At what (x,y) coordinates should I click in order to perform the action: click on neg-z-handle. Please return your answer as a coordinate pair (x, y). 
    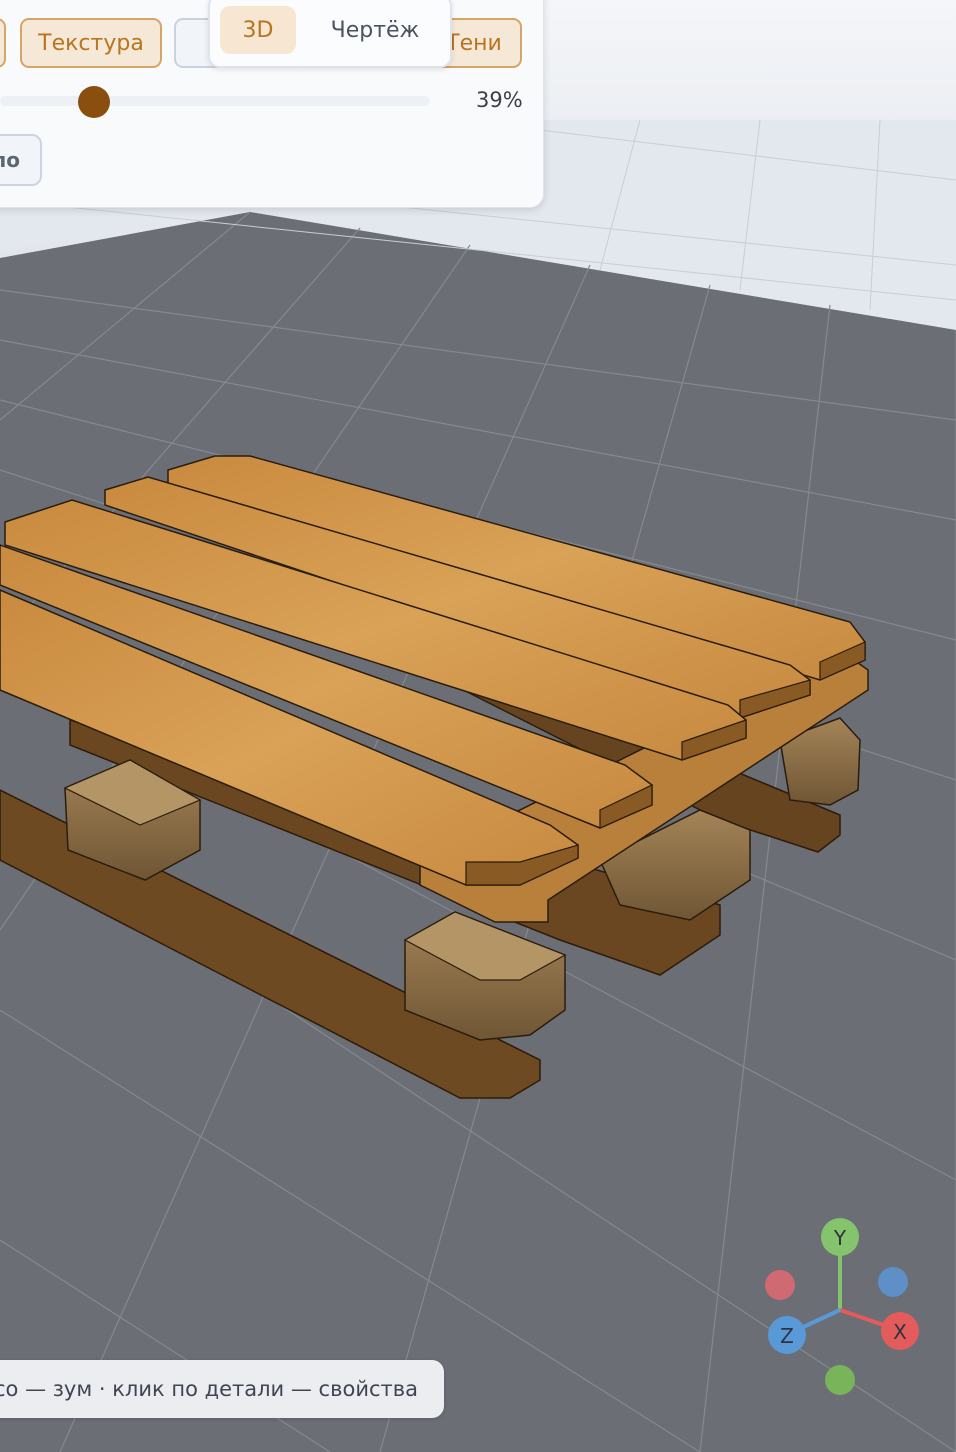
    Looking at the image, I should click on (893, 1282).